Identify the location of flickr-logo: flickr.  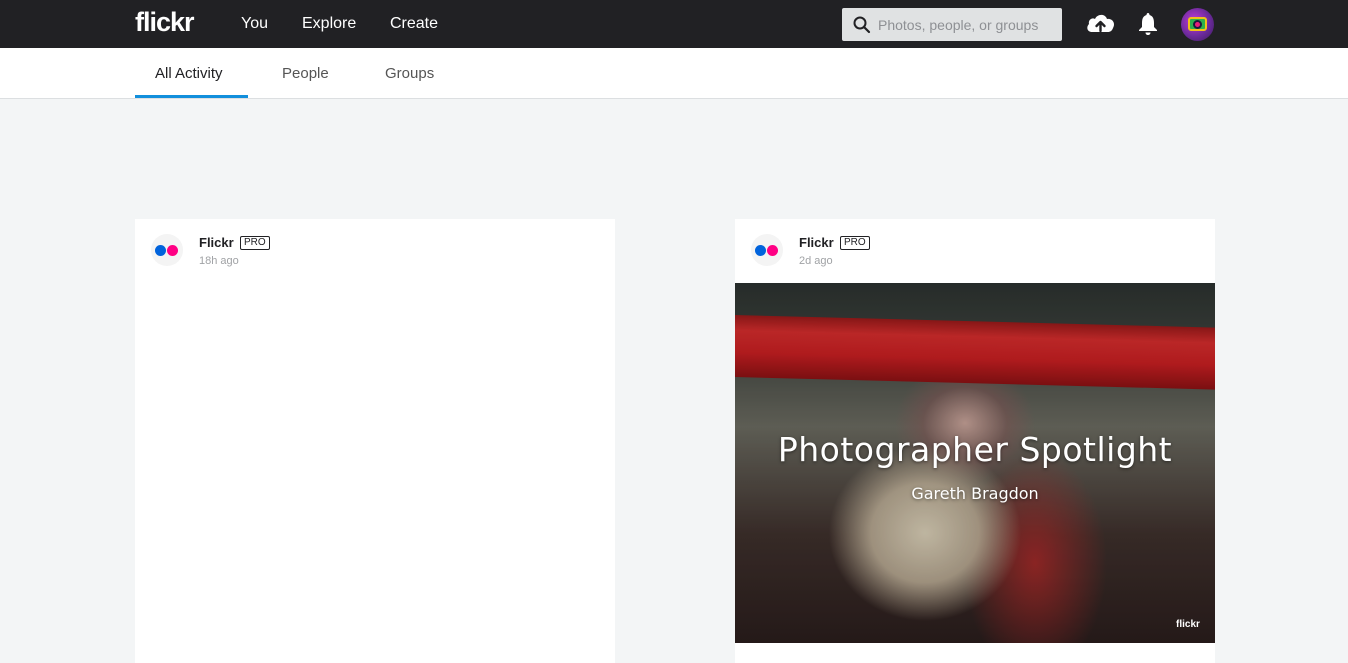
(165, 22).